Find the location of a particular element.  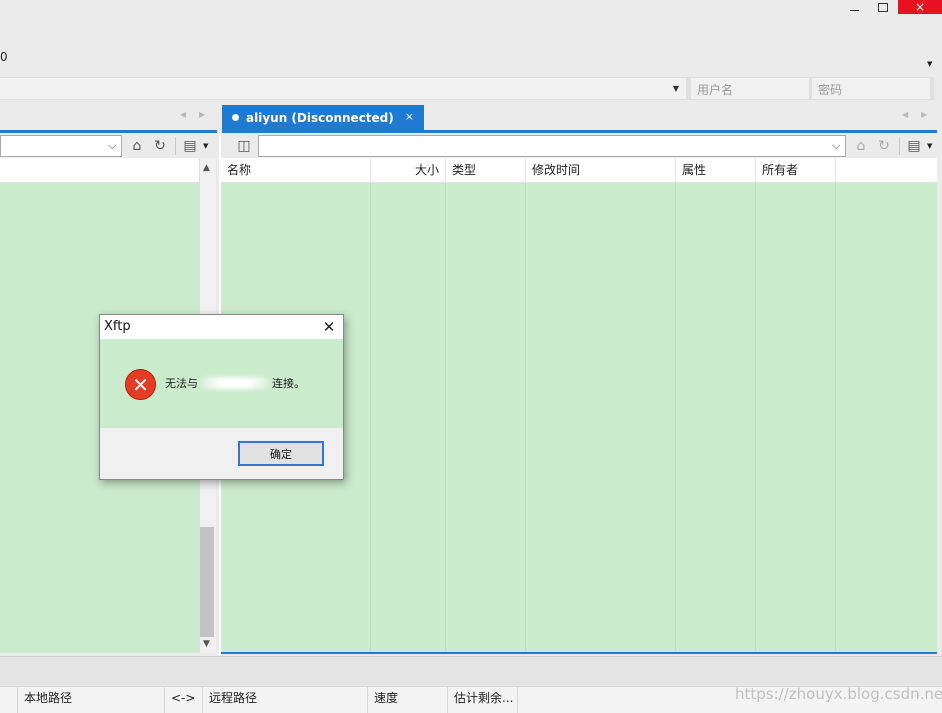

redacted-host is located at coordinates (235, 383).